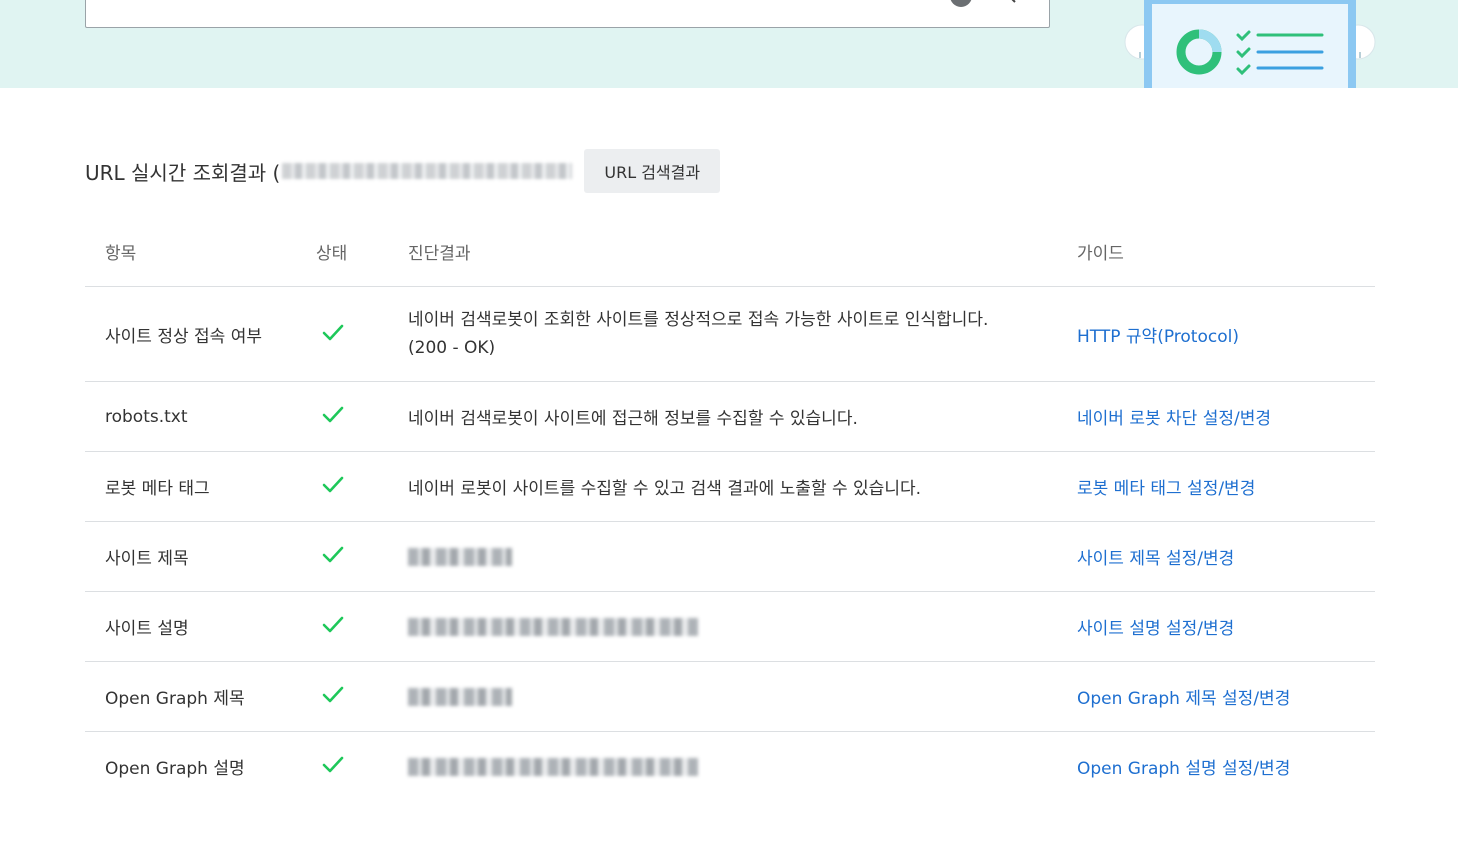 This screenshot has width=1458, height=865. Describe the element at coordinates (1158, 337) in the screenshot. I see `guide-link-http: HTTP 규약(Protocol)` at that location.